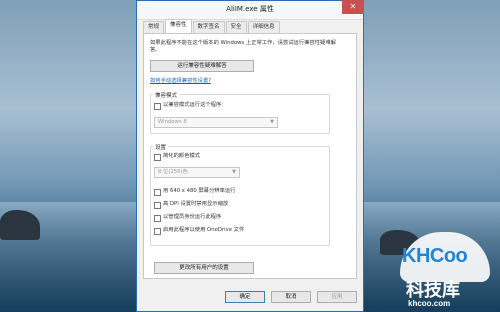 This screenshot has height=312, width=500. I want to click on color-depth-value: 8 位(256)色, so click(173, 172).